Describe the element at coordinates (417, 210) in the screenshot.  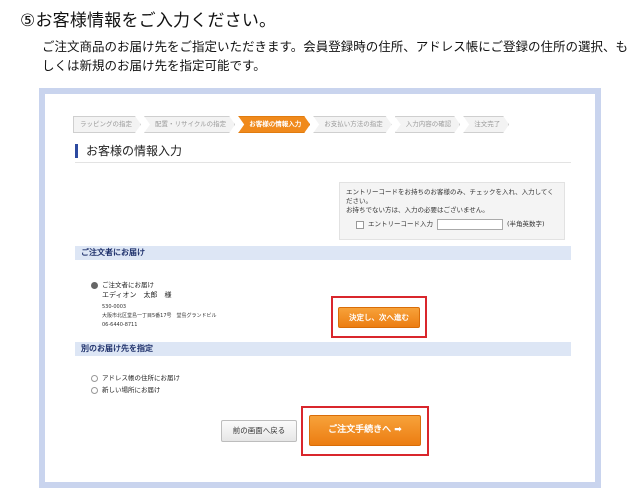
I see `entry-code-note-2: お持ちでない方は、入力の必要はございません。` at that location.